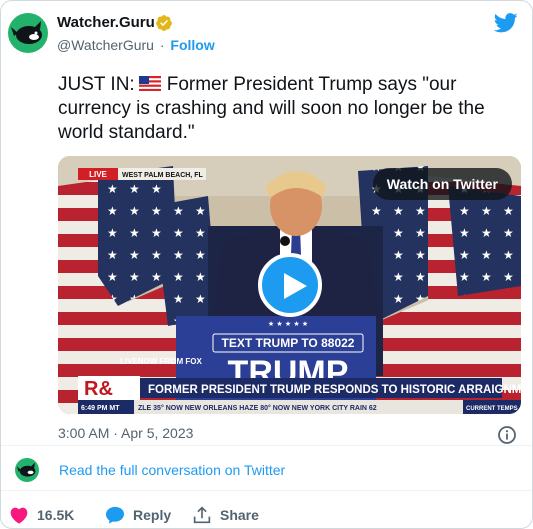 Image resolution: width=533 pixels, height=529 pixels. What do you see at coordinates (266, 512) in the screenshot?
I see `tweet-actions: 16.5K Reply Share` at bounding box center [266, 512].